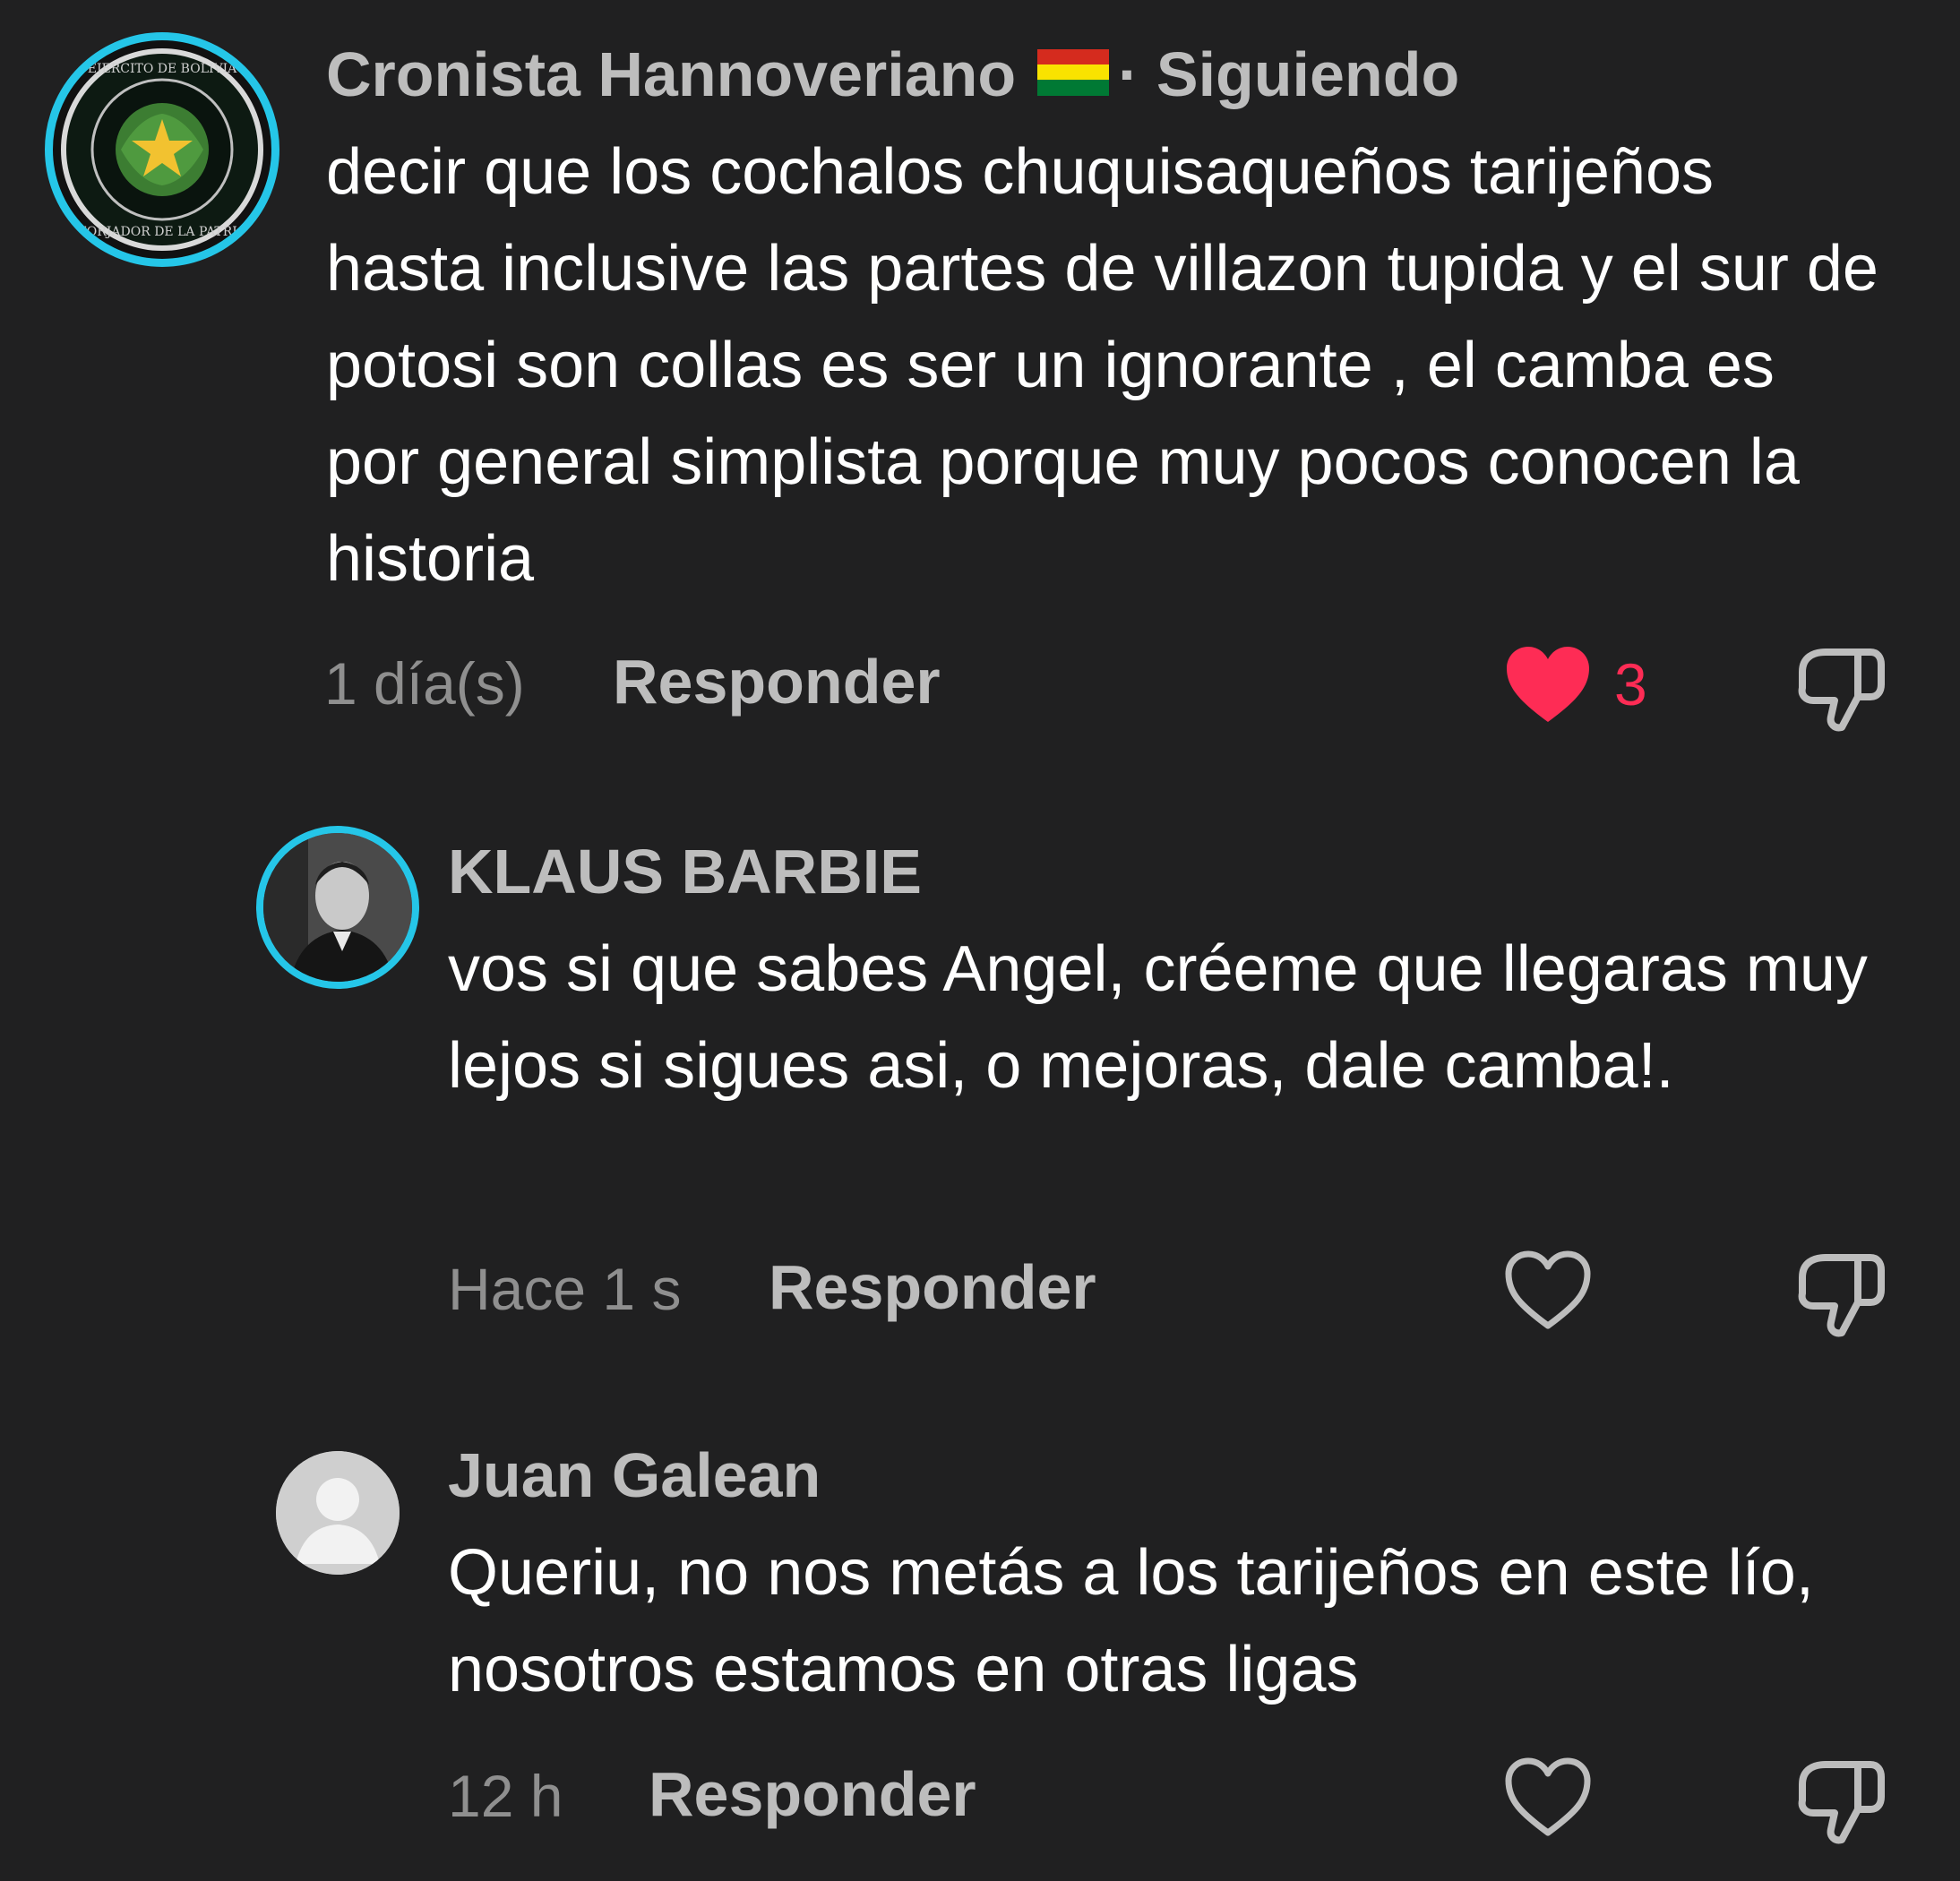 The image size is (1960, 1881). What do you see at coordinates (1631, 684) in the screenshot?
I see `like-count: 3` at bounding box center [1631, 684].